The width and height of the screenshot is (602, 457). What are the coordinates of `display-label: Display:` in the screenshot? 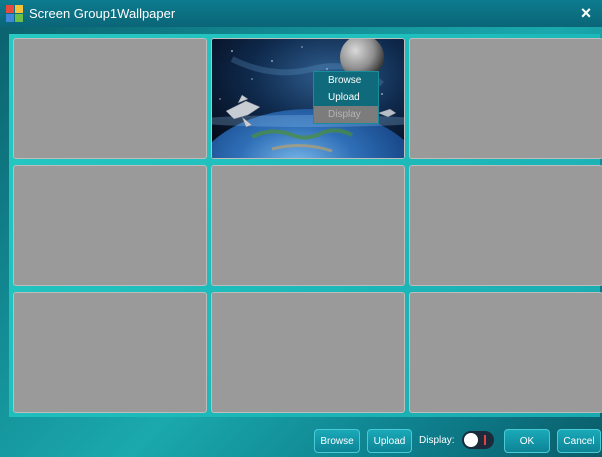 It's located at (437, 440).